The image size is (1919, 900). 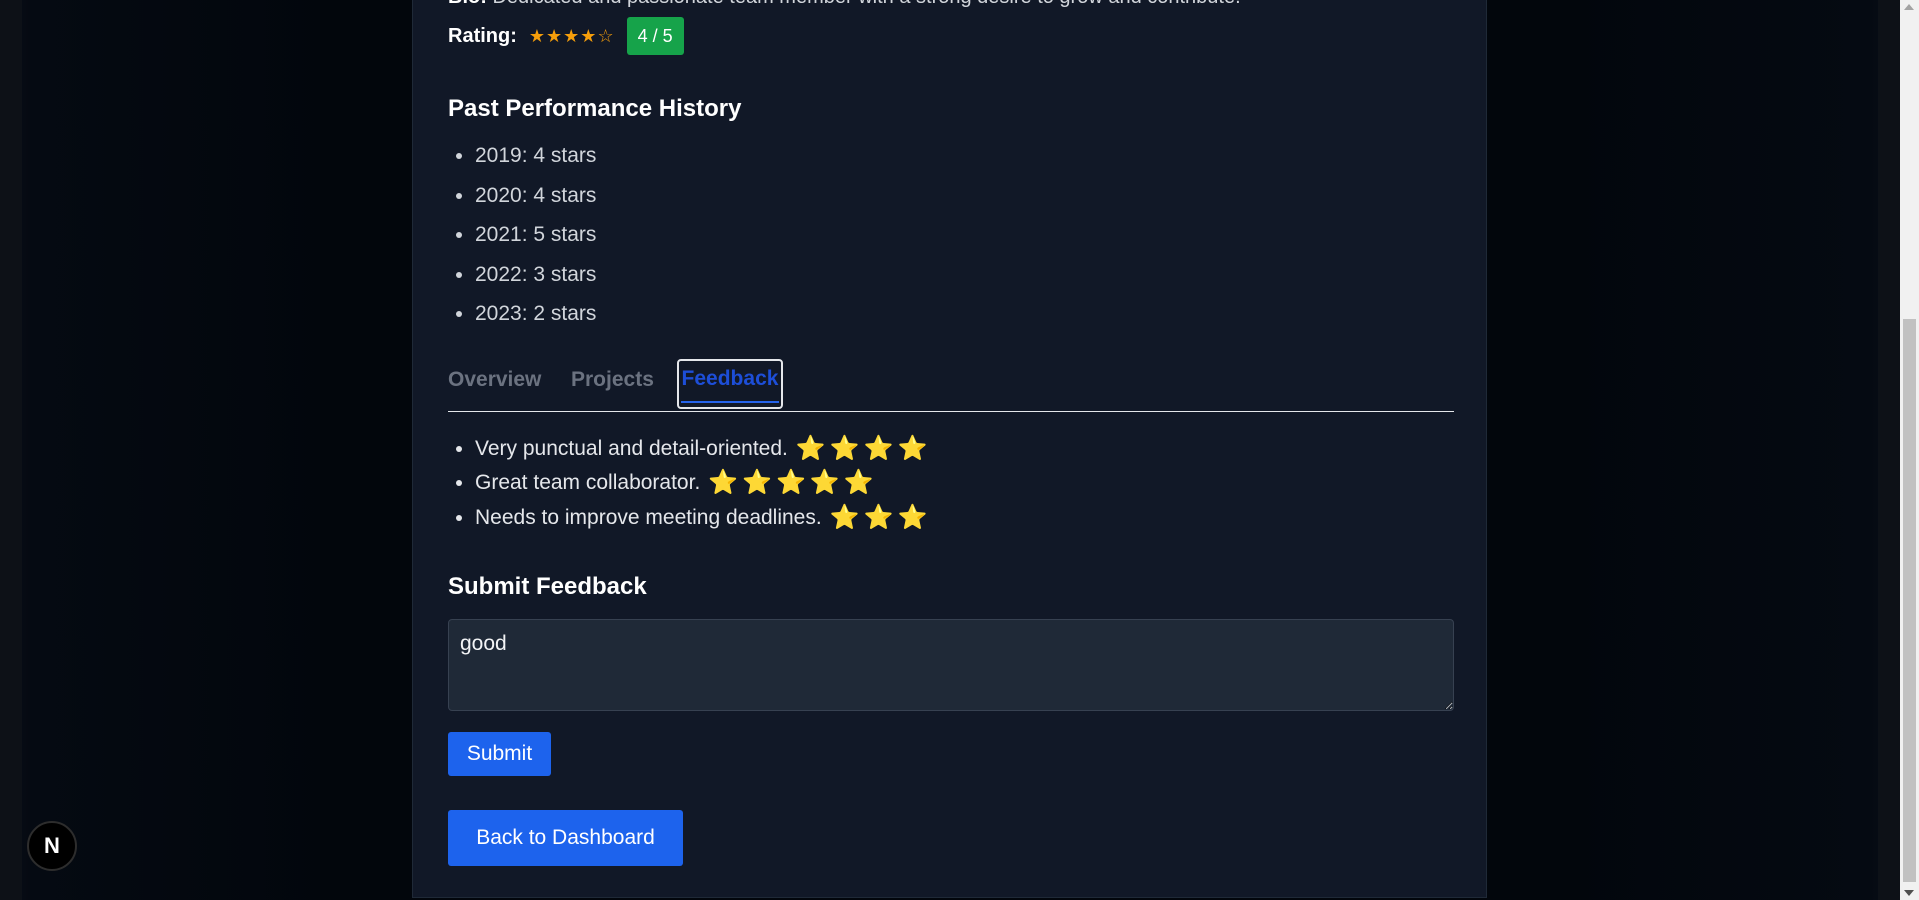 I want to click on feedback-text: Needs to improve meeting deadlines., so click(x=648, y=517).